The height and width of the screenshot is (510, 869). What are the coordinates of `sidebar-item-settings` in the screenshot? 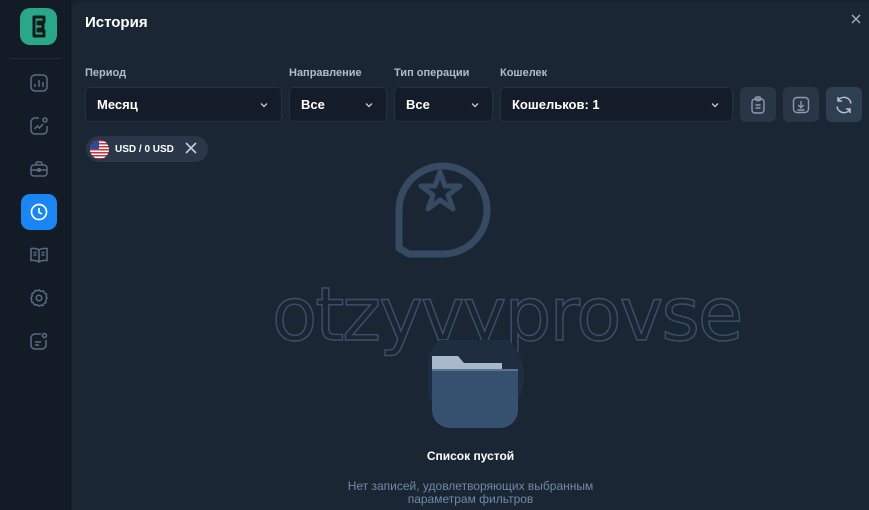 It's located at (39, 298).